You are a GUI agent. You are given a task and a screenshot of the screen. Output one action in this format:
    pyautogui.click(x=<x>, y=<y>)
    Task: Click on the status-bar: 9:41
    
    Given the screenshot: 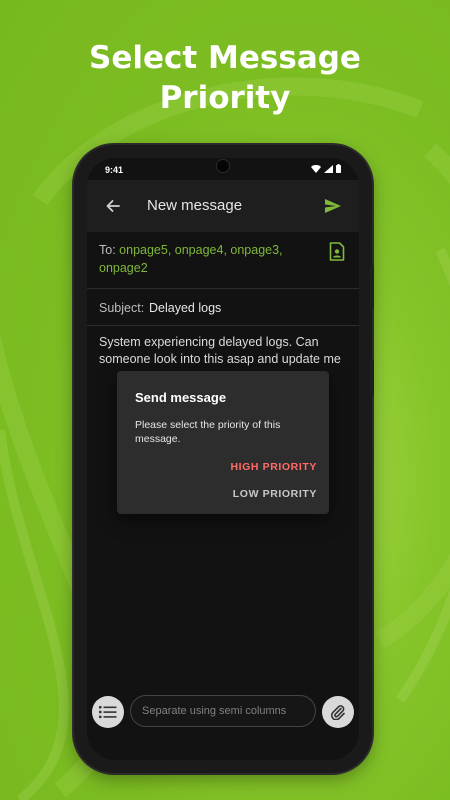 What is the action you would take?
    pyautogui.click(x=223, y=169)
    